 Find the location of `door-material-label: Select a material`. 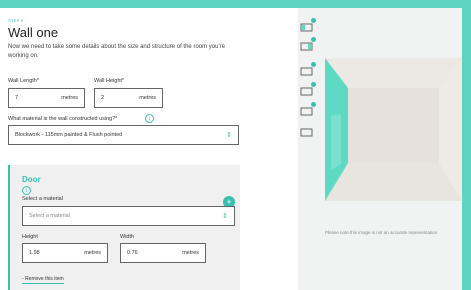

door-material-label: Select a material is located at coordinates (42, 199).